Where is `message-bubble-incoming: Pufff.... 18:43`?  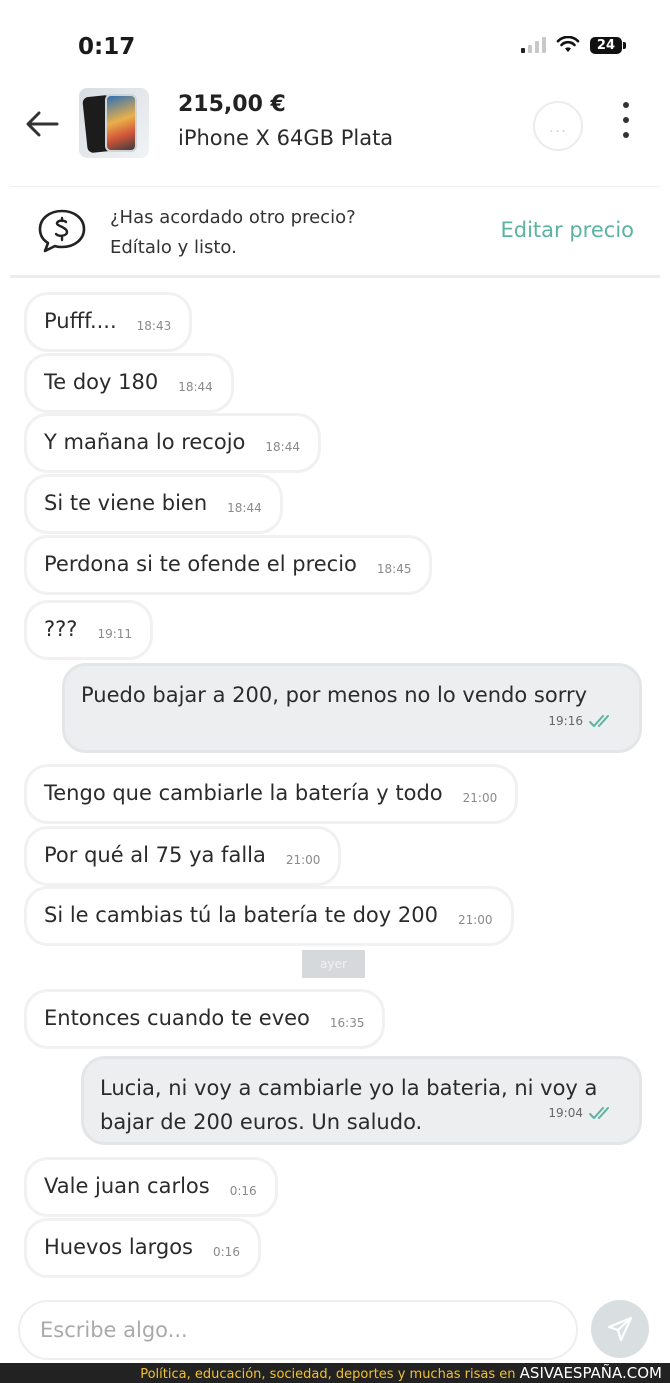 message-bubble-incoming: Pufff.... 18:43 is located at coordinates (108, 322).